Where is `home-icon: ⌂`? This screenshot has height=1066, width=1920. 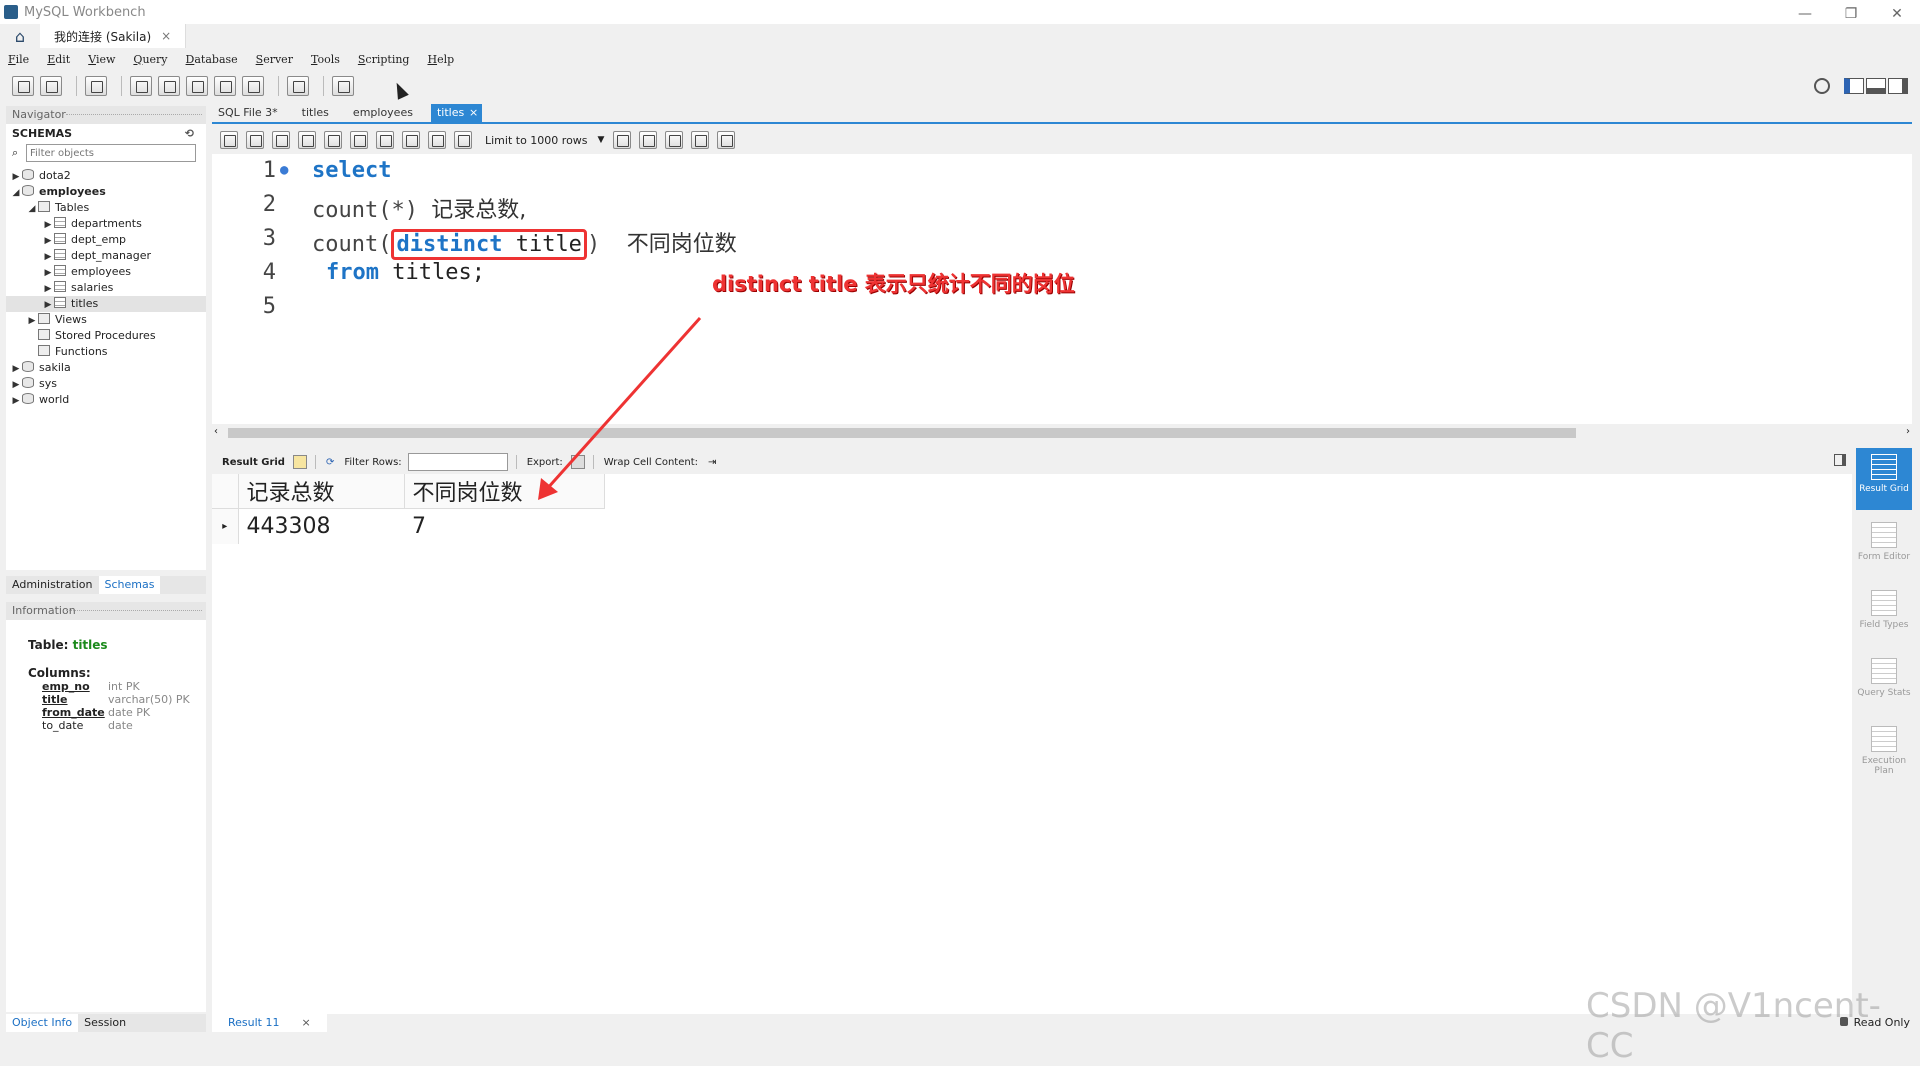
home-icon: ⌂ is located at coordinates (20, 36).